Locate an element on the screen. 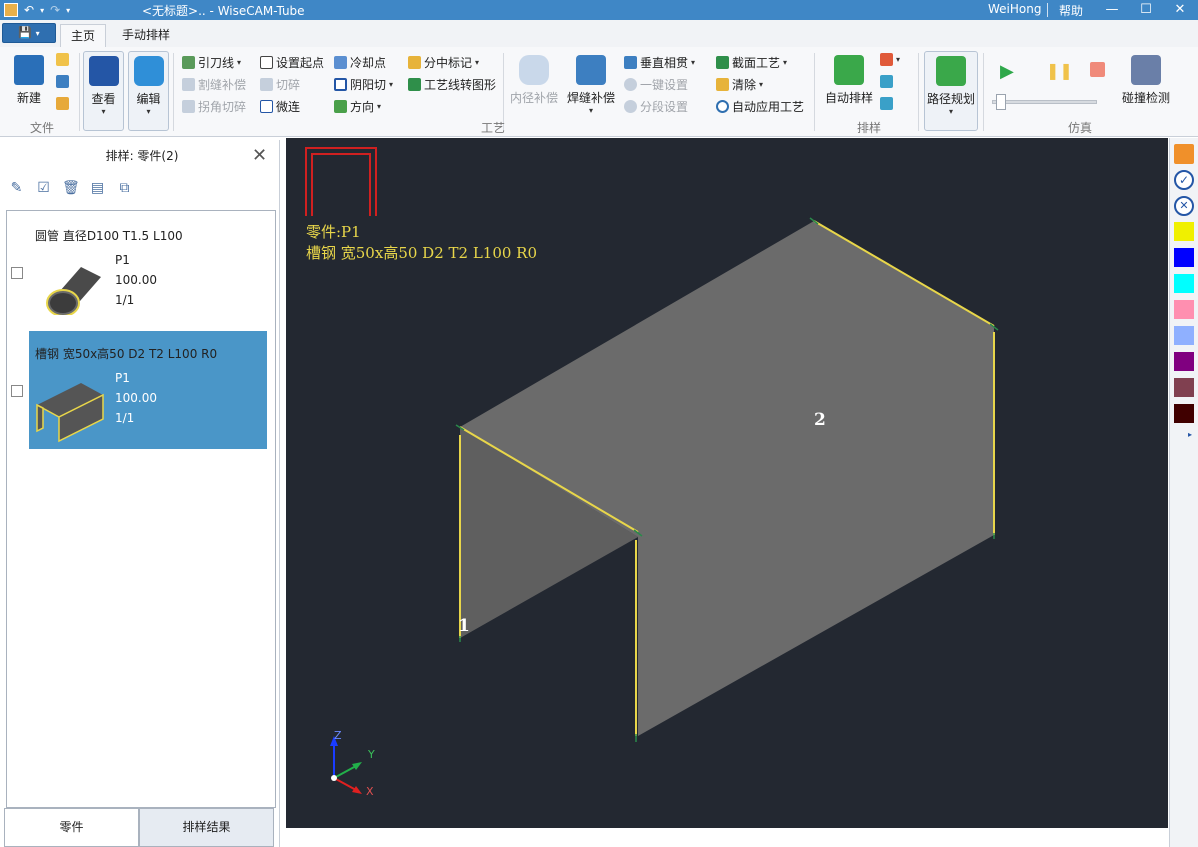 The height and width of the screenshot is (847, 1198). add-part-icon: ✎ is located at coordinates (16, 188).